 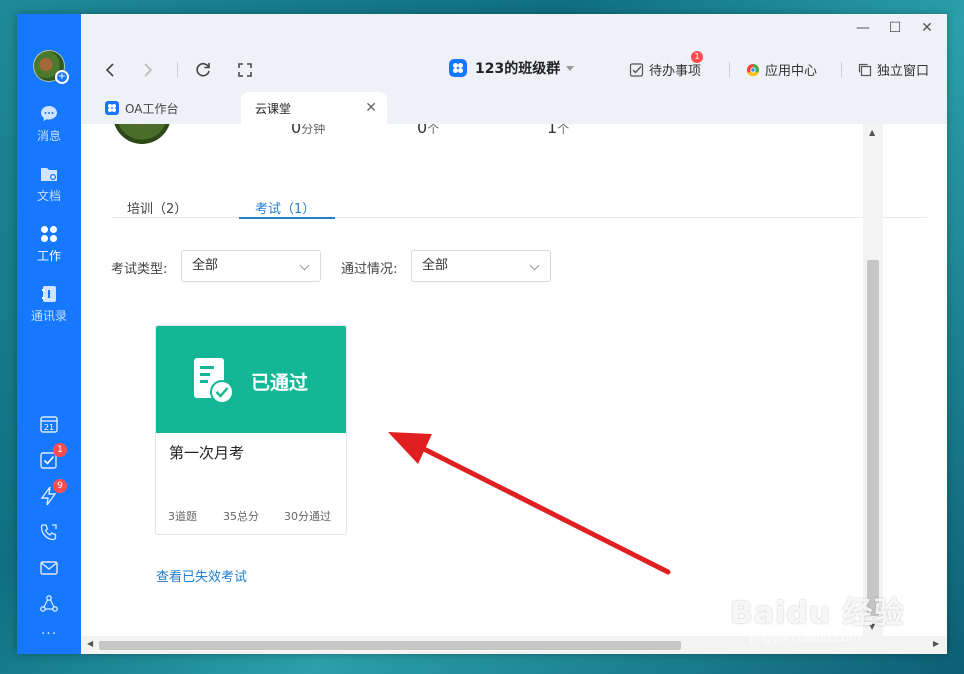 What do you see at coordinates (697, 57) in the screenshot?
I see `todo-header-badge: 1` at bounding box center [697, 57].